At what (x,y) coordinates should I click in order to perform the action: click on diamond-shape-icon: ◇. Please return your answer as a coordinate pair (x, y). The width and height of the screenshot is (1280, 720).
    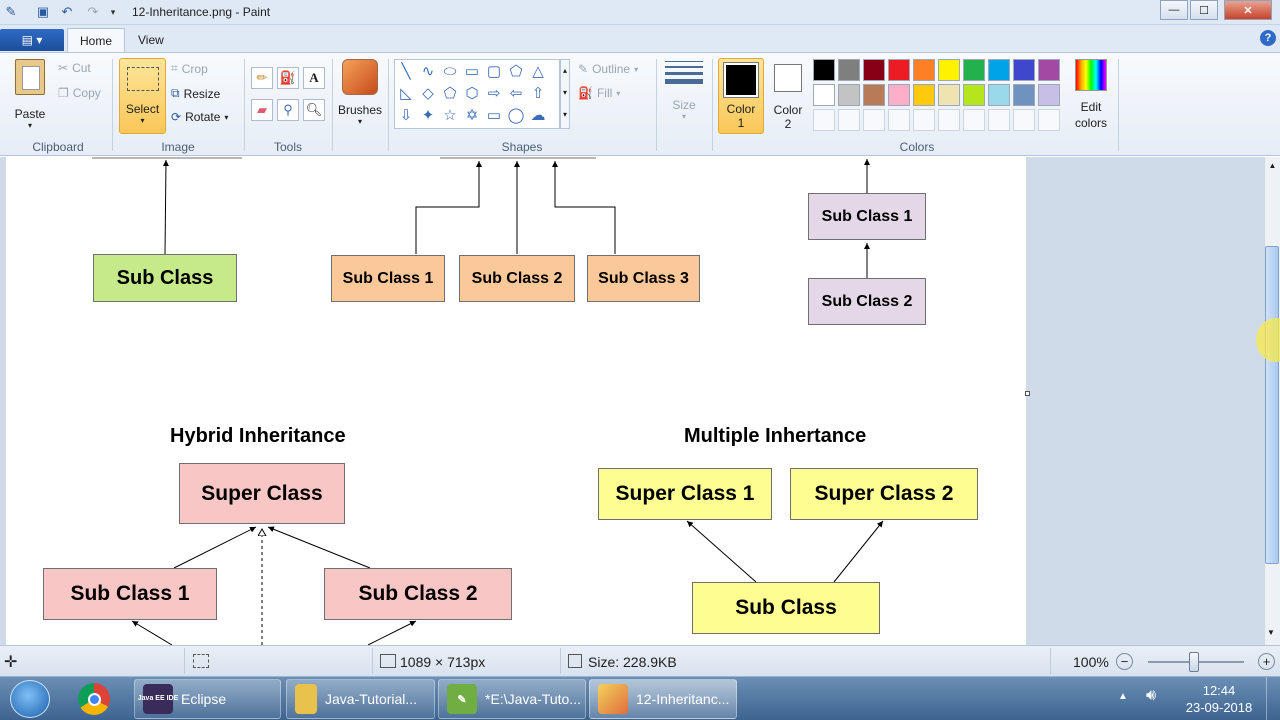
    Looking at the image, I should click on (428, 93).